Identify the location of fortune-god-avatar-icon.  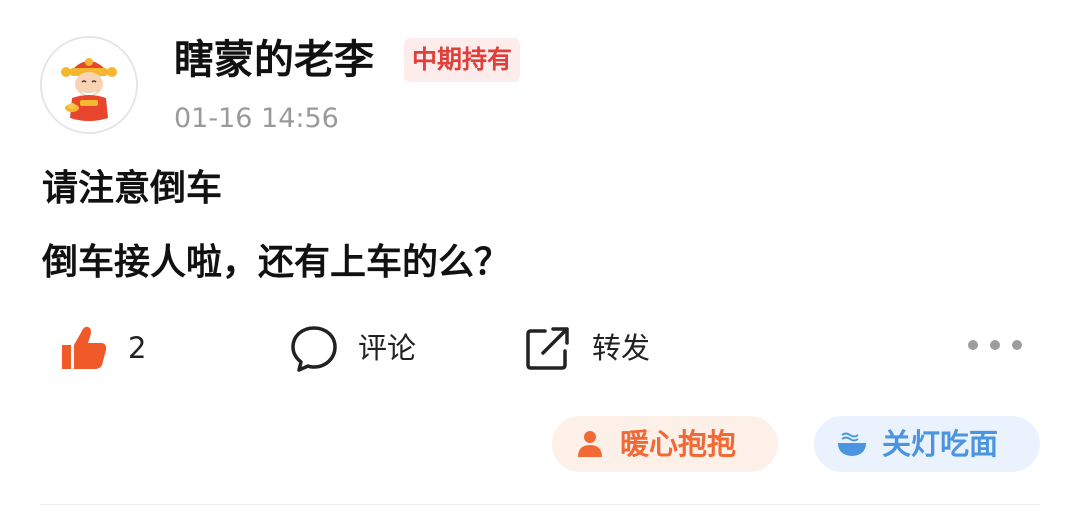
(89, 85).